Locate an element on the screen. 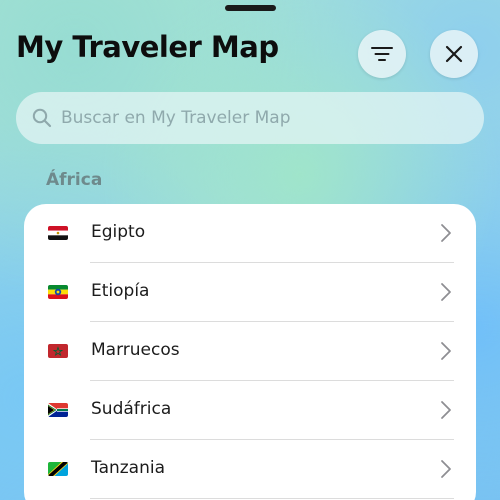 This screenshot has height=500, width=500. close-icon is located at coordinates (454, 54).